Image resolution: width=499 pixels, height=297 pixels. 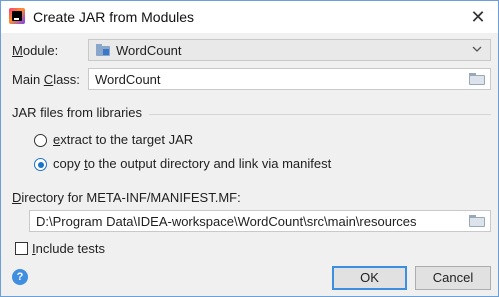 What do you see at coordinates (149, 50) in the screenshot?
I see `module-select-value: WordCount` at bounding box center [149, 50].